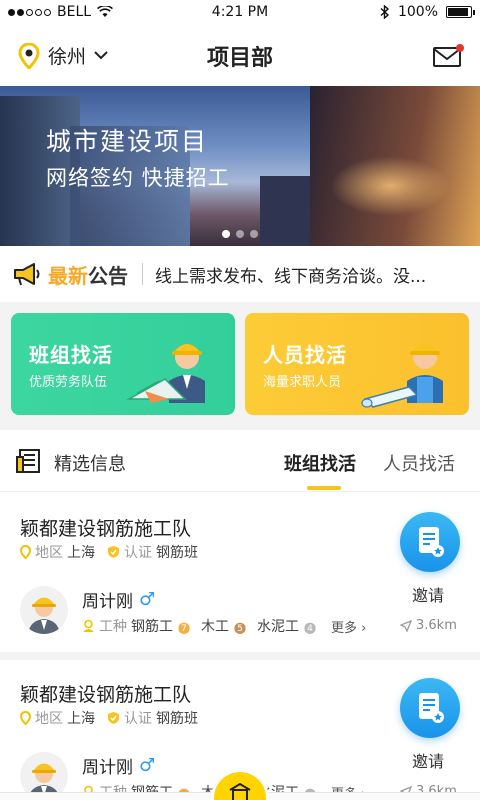 The image size is (480, 800). I want to click on avatar, so click(44, 610).